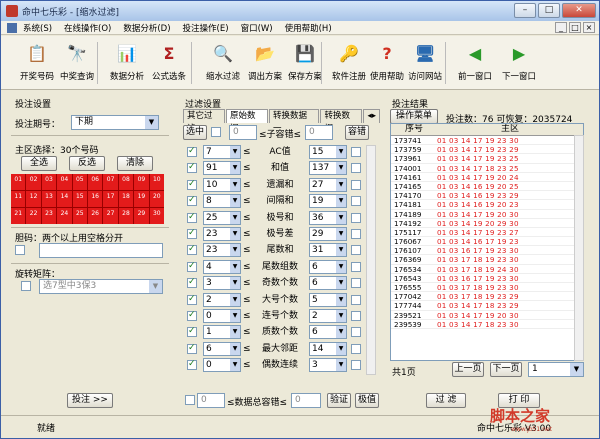  Describe the element at coordinates (487, 159) in the screenshot. I see `table-row: 173961 01 03 14 17 19 23 25` at that location.